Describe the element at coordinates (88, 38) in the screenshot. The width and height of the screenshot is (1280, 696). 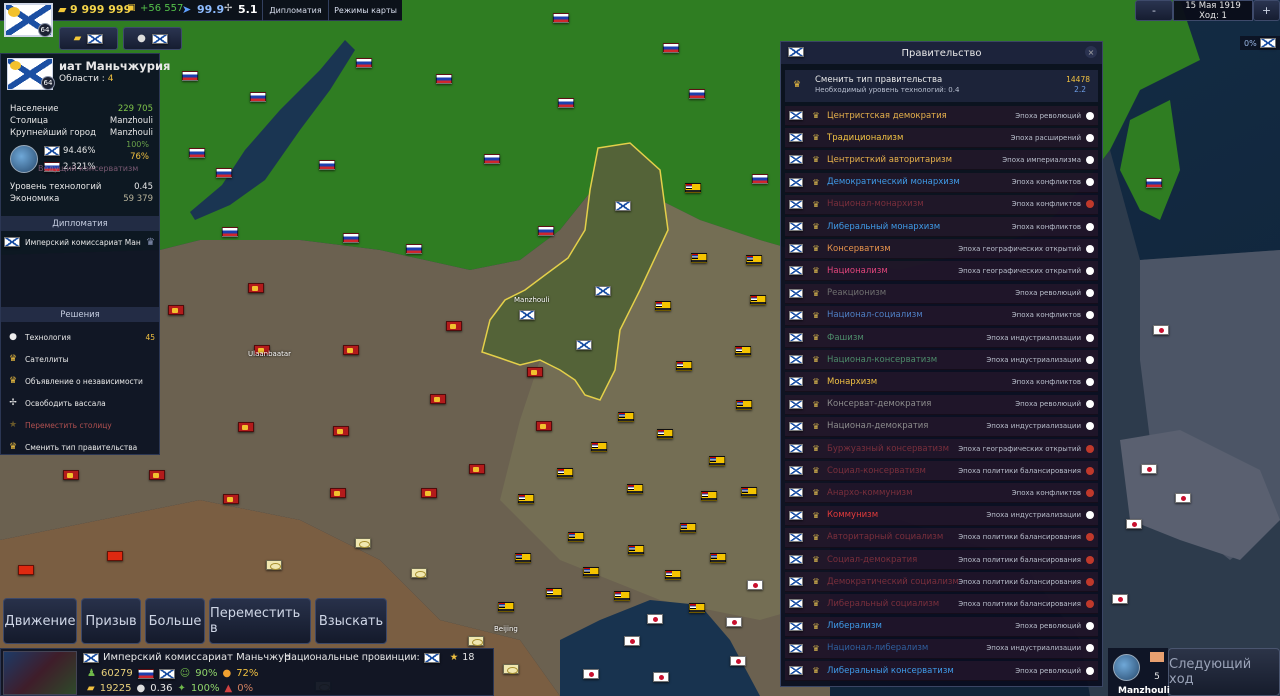
I see `economy-shortcut-button: ▰` at that location.